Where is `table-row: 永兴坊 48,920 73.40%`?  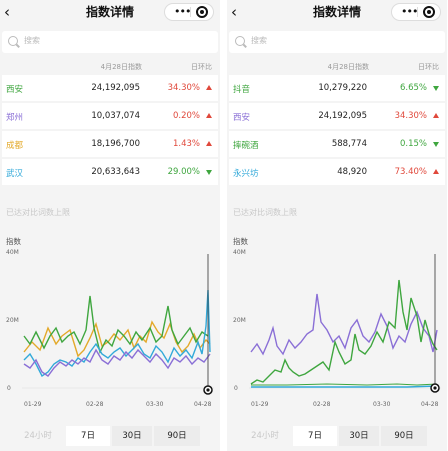
table-row: 永兴坊 48,920 73.40% is located at coordinates (337, 172).